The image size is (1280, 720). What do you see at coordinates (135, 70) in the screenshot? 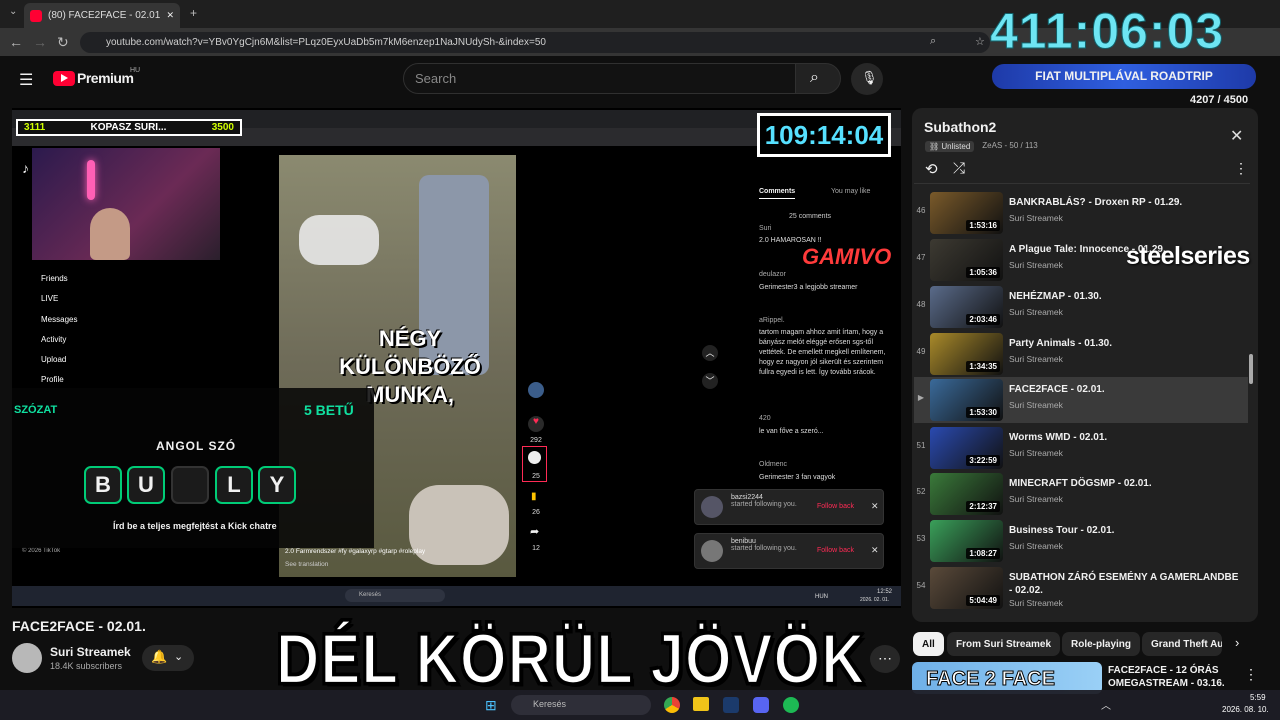
I see `region-code: HU` at bounding box center [135, 70].